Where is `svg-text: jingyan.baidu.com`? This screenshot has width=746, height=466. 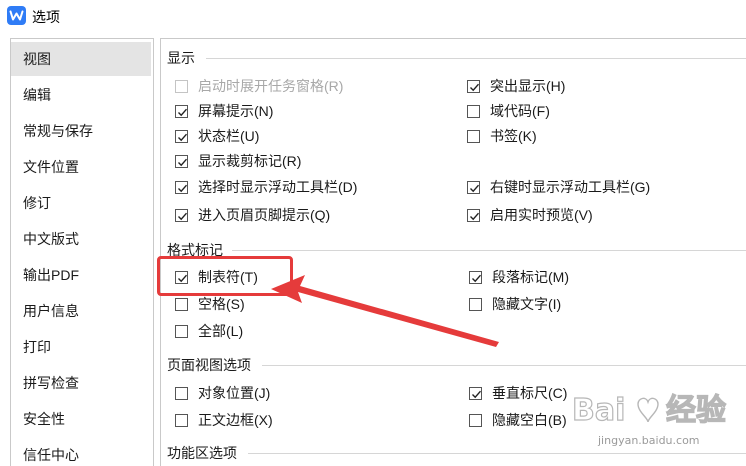 svg-text: jingyan.baidu.com is located at coordinates (648, 440).